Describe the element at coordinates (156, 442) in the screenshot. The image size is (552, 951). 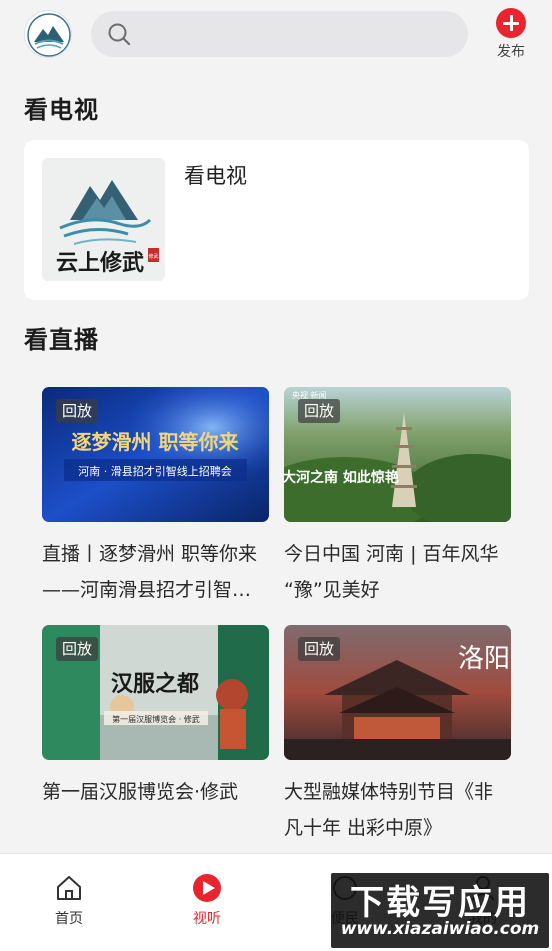
I see `svg-text: 逐梦滑州 职等你来` at that location.